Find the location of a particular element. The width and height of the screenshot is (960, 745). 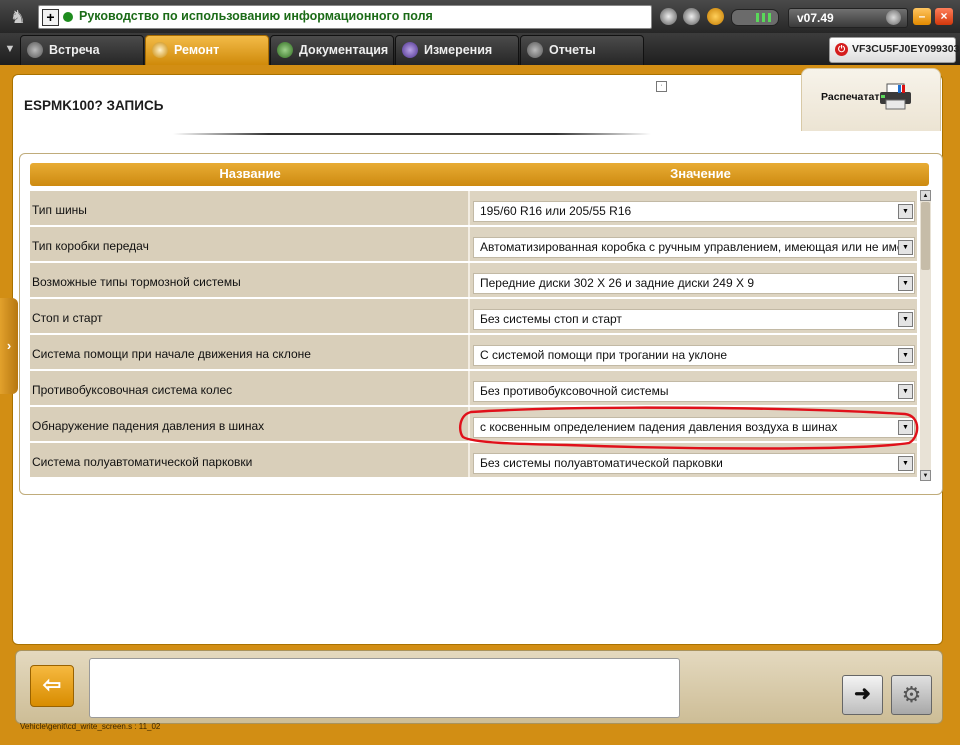

column-header-name: Название is located at coordinates (250, 173).